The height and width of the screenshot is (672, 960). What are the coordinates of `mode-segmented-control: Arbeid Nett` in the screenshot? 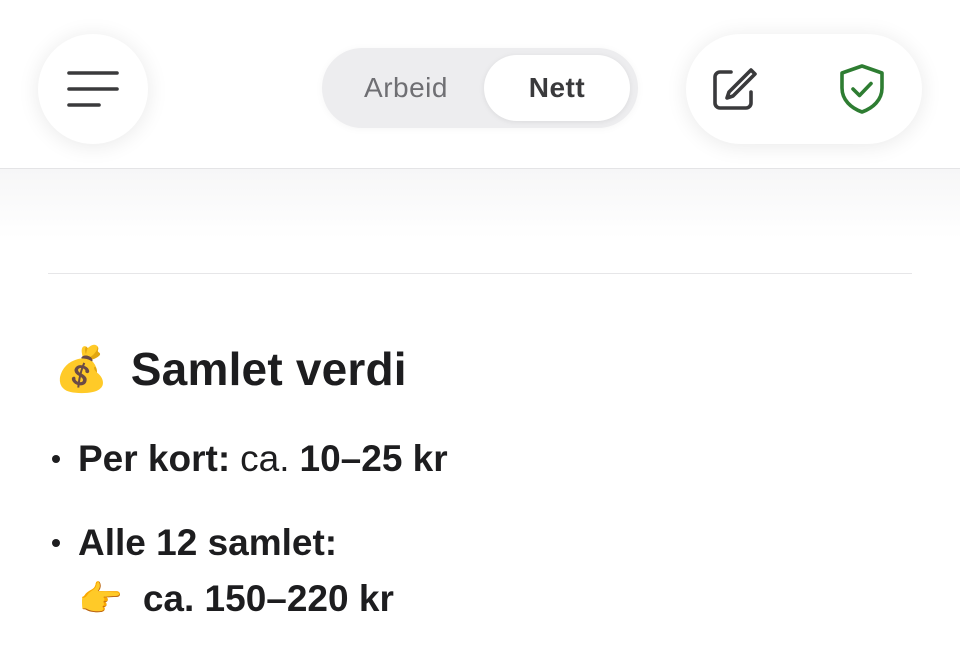 It's located at (480, 88).